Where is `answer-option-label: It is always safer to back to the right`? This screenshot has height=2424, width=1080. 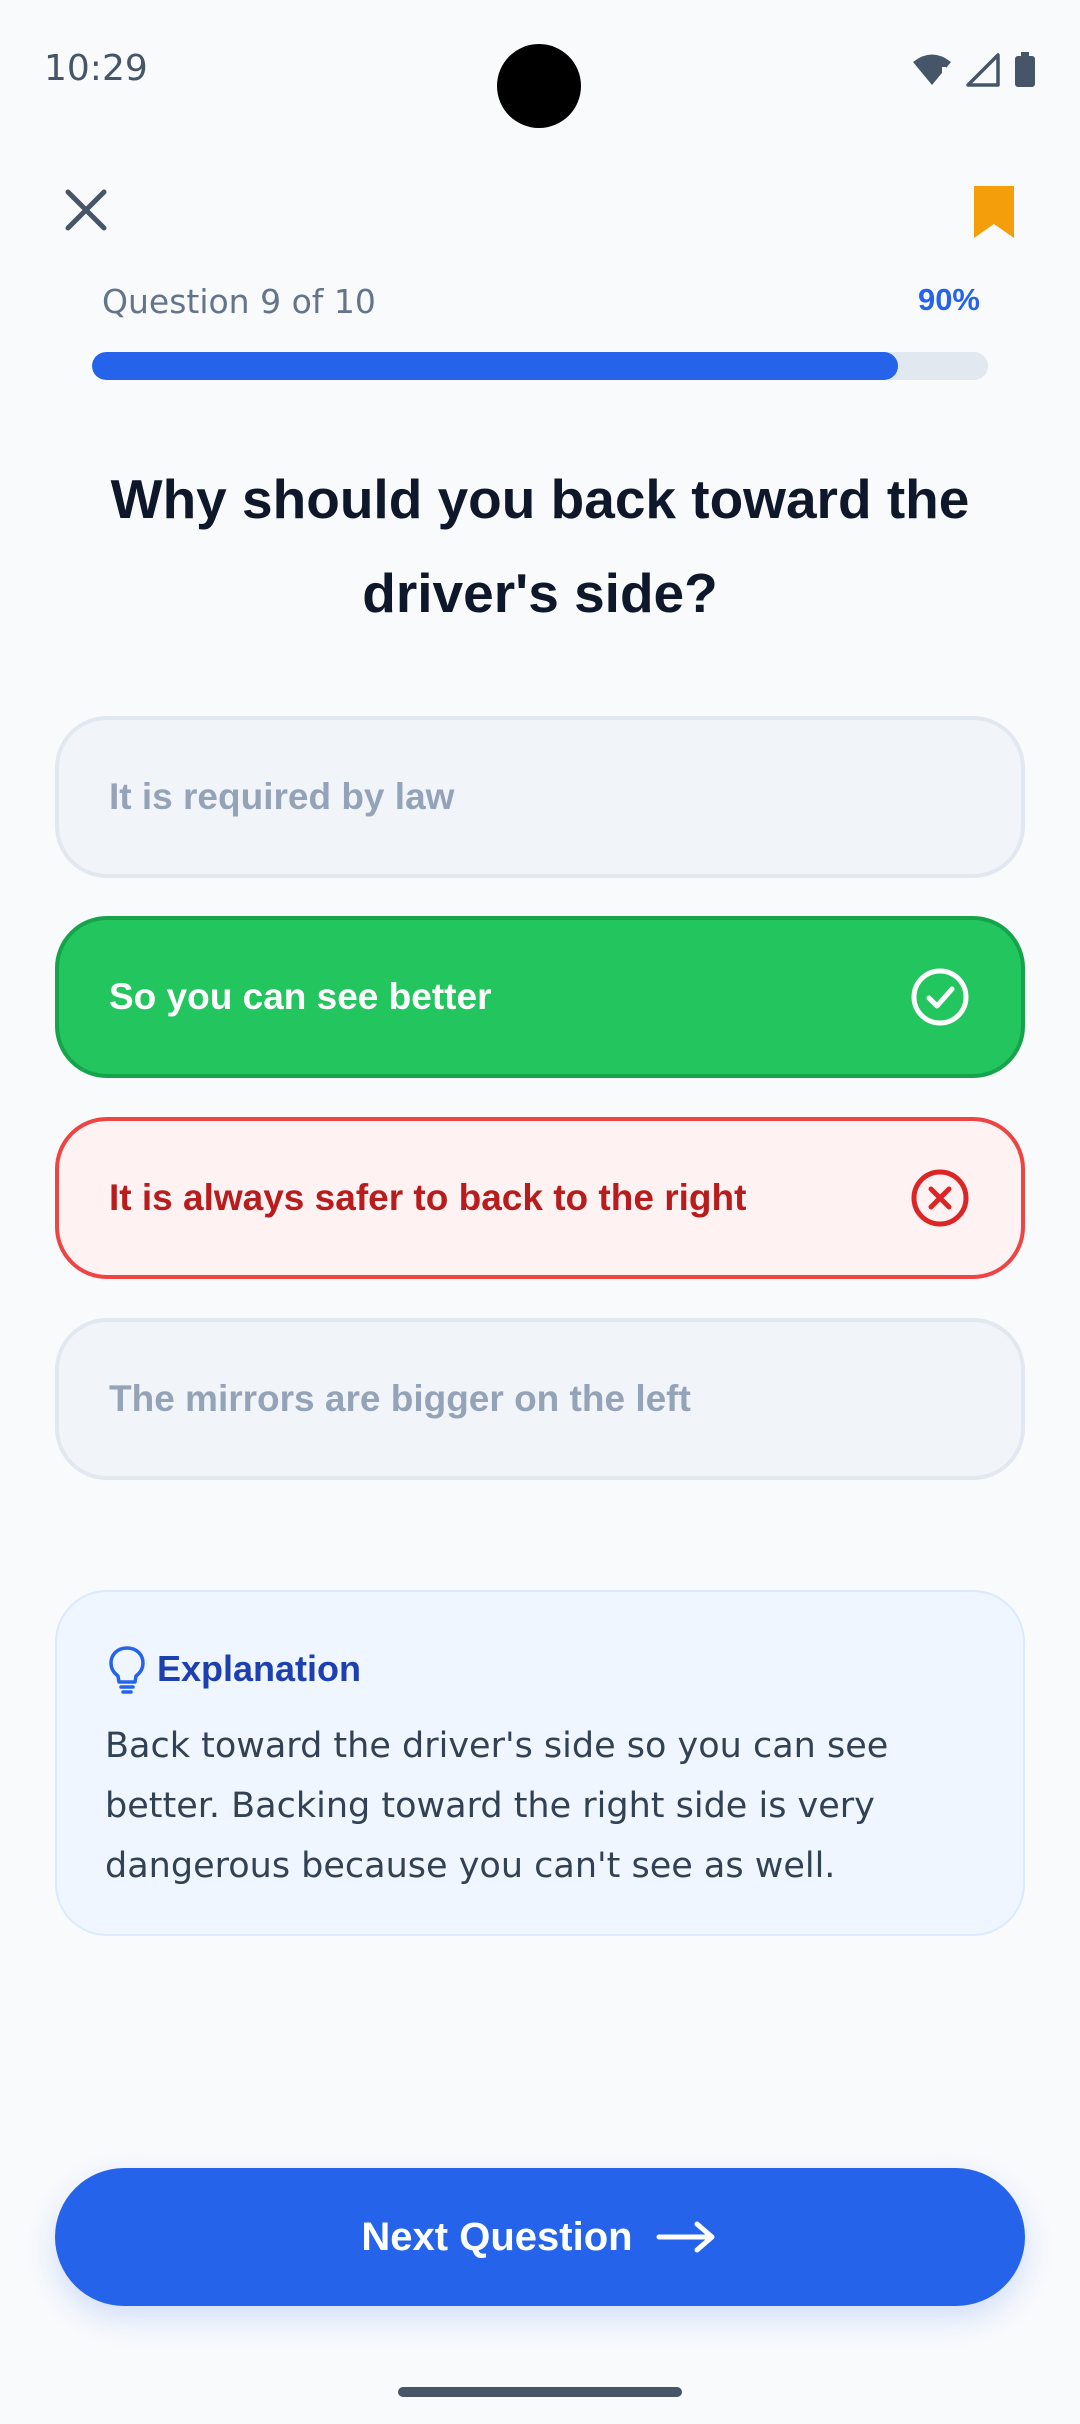
answer-option-label: It is always safer to back to the right is located at coordinates (428, 1197).